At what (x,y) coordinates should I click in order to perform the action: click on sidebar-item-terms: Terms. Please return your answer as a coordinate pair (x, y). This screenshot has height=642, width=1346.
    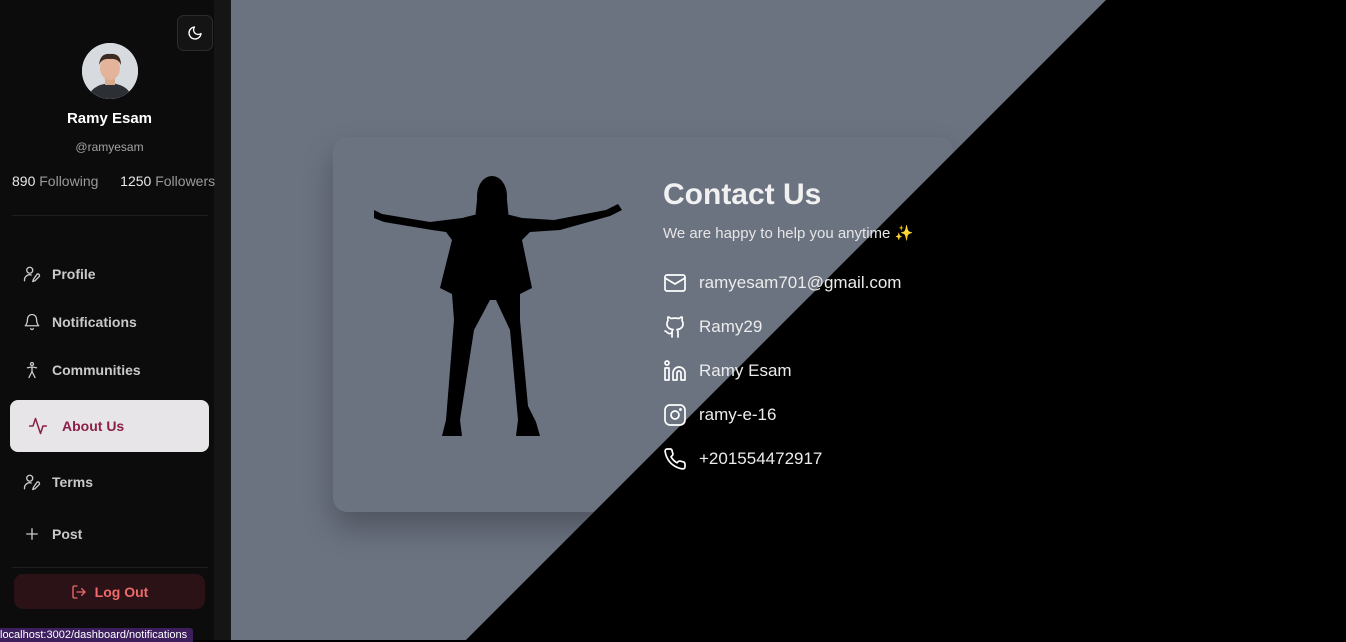
    Looking at the image, I should click on (109, 482).